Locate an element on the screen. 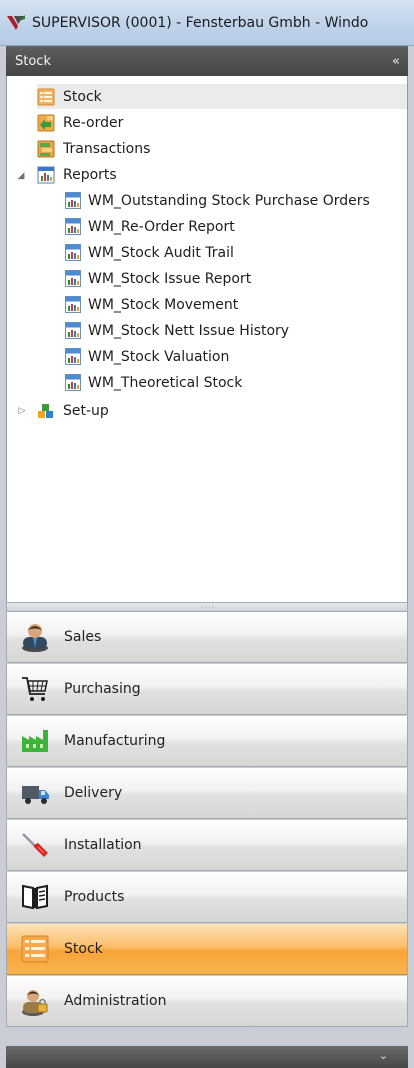 The width and height of the screenshot is (414, 1068). tree-item-label: Reports is located at coordinates (90, 174).